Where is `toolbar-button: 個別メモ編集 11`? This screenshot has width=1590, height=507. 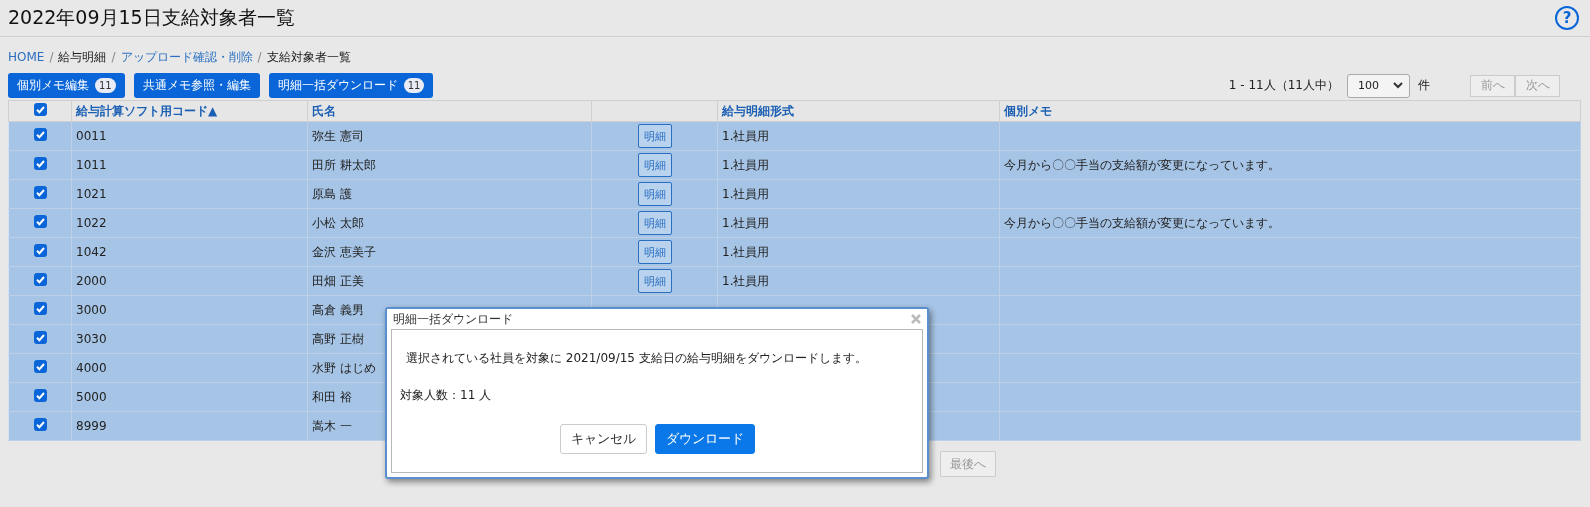
toolbar-button: 個別メモ編集 11 is located at coordinates (66, 85).